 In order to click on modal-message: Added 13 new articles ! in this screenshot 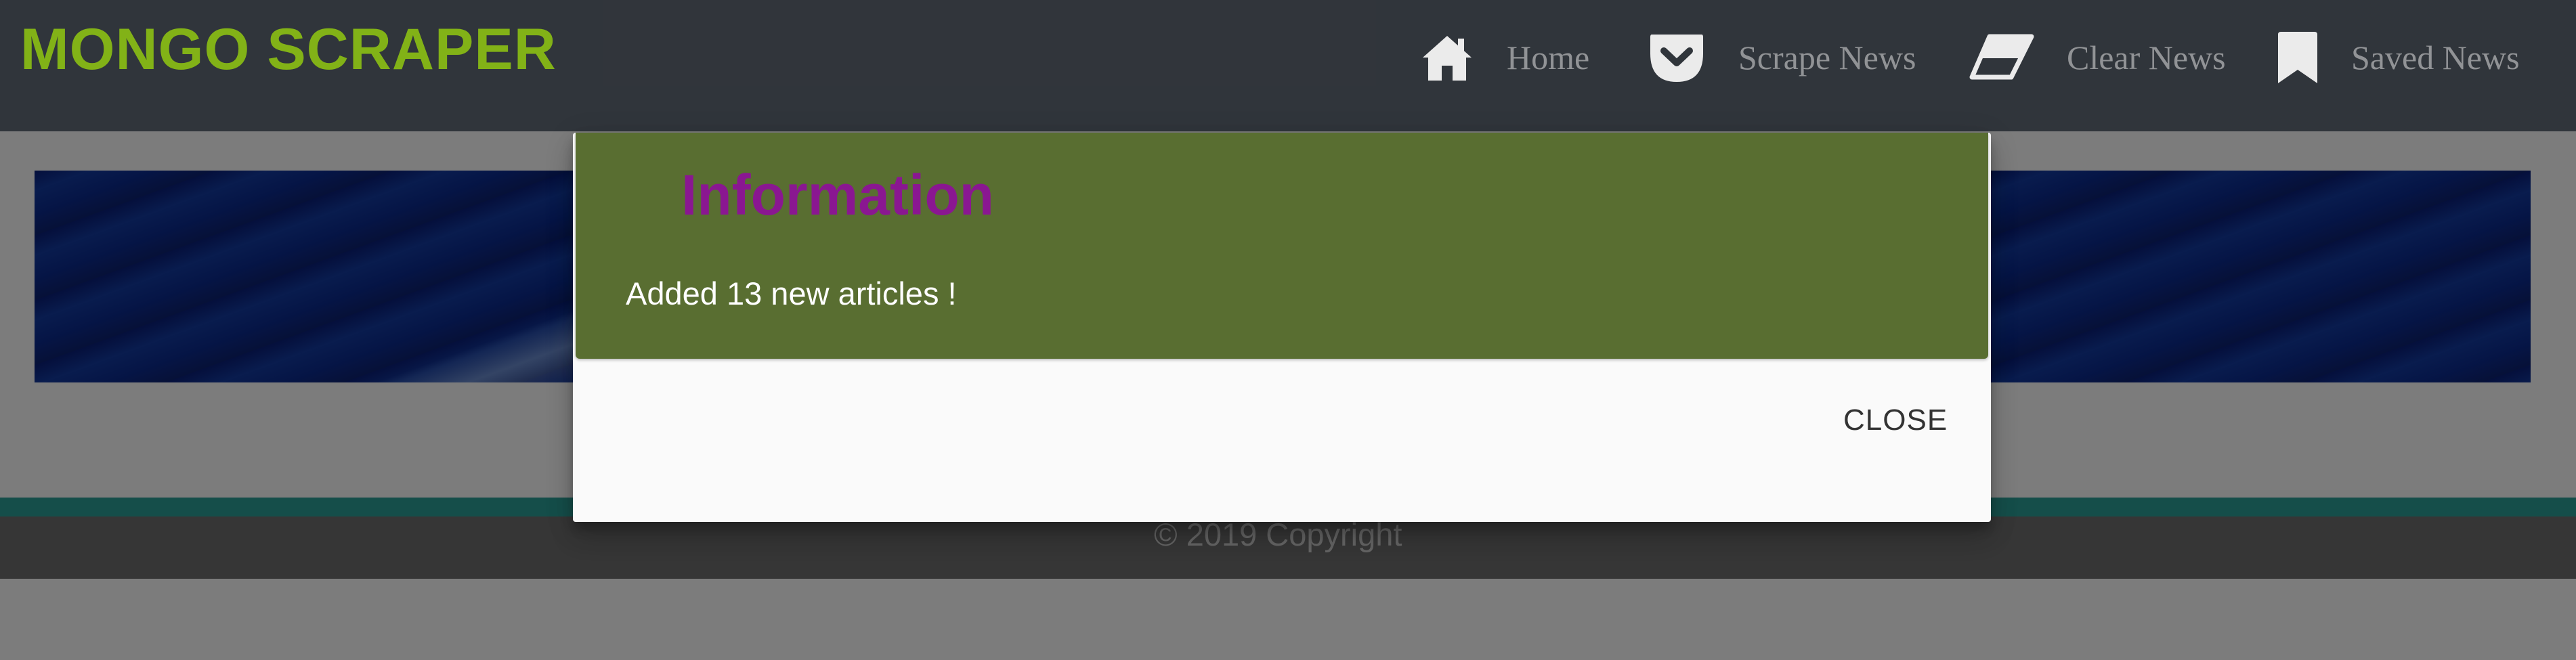, I will do `click(791, 293)`.